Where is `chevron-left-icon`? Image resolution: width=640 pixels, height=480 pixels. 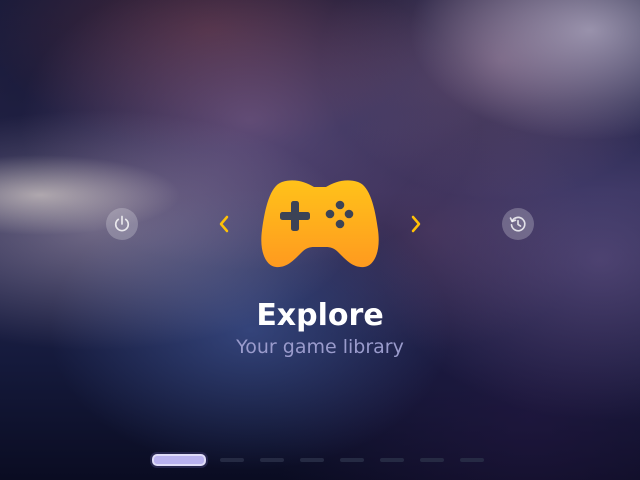
chevron-left-icon is located at coordinates (224, 224).